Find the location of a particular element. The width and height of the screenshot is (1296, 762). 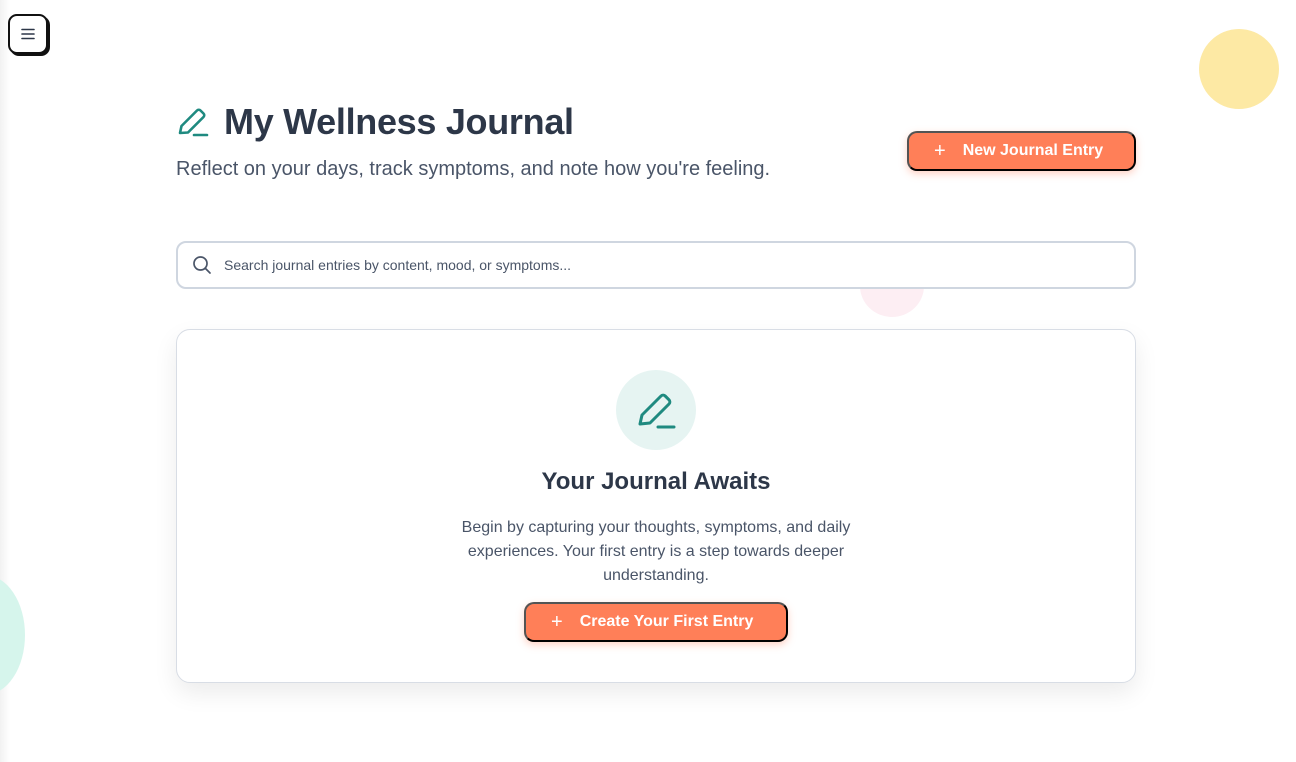

menu-icon is located at coordinates (28, 34).